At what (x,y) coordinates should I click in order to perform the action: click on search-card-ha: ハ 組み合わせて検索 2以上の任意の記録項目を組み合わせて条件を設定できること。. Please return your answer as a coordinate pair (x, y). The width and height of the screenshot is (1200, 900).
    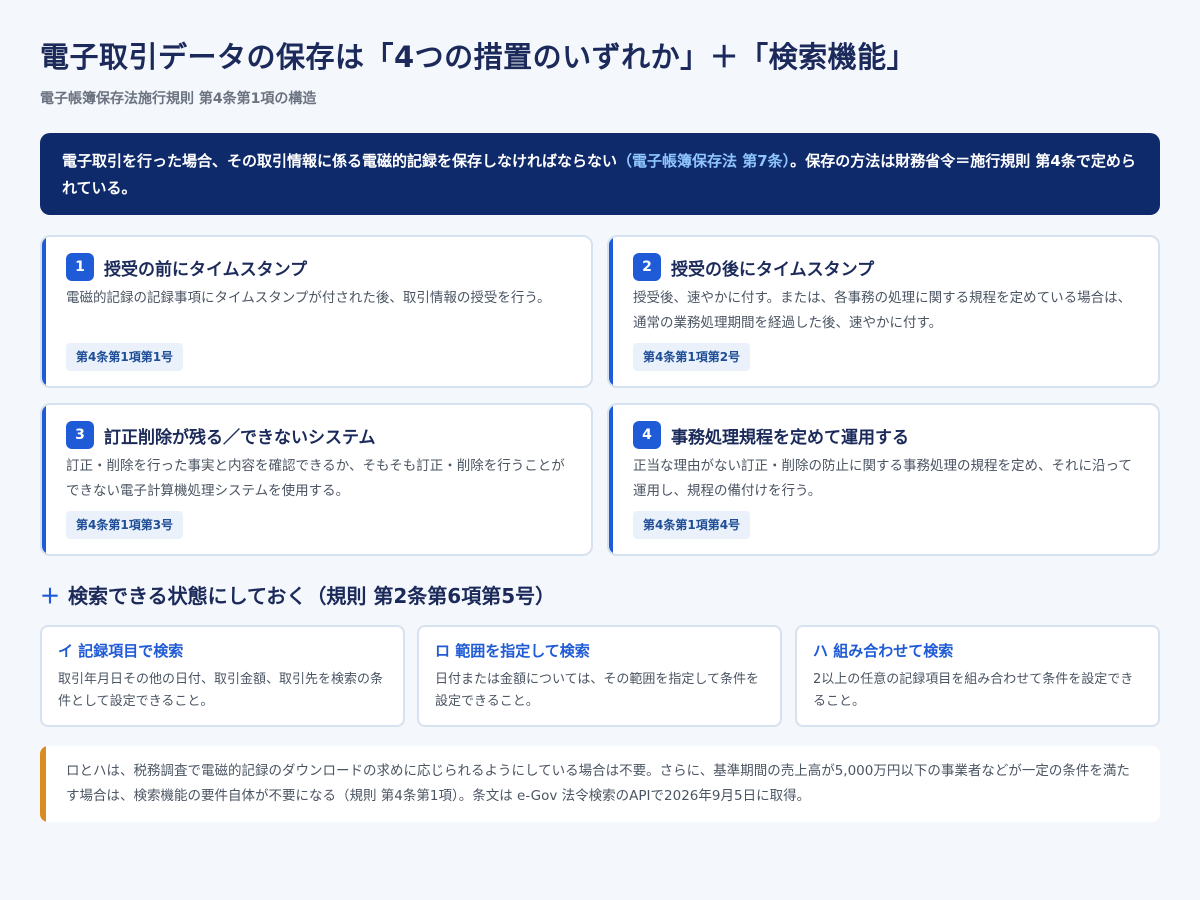
    Looking at the image, I should click on (977, 676).